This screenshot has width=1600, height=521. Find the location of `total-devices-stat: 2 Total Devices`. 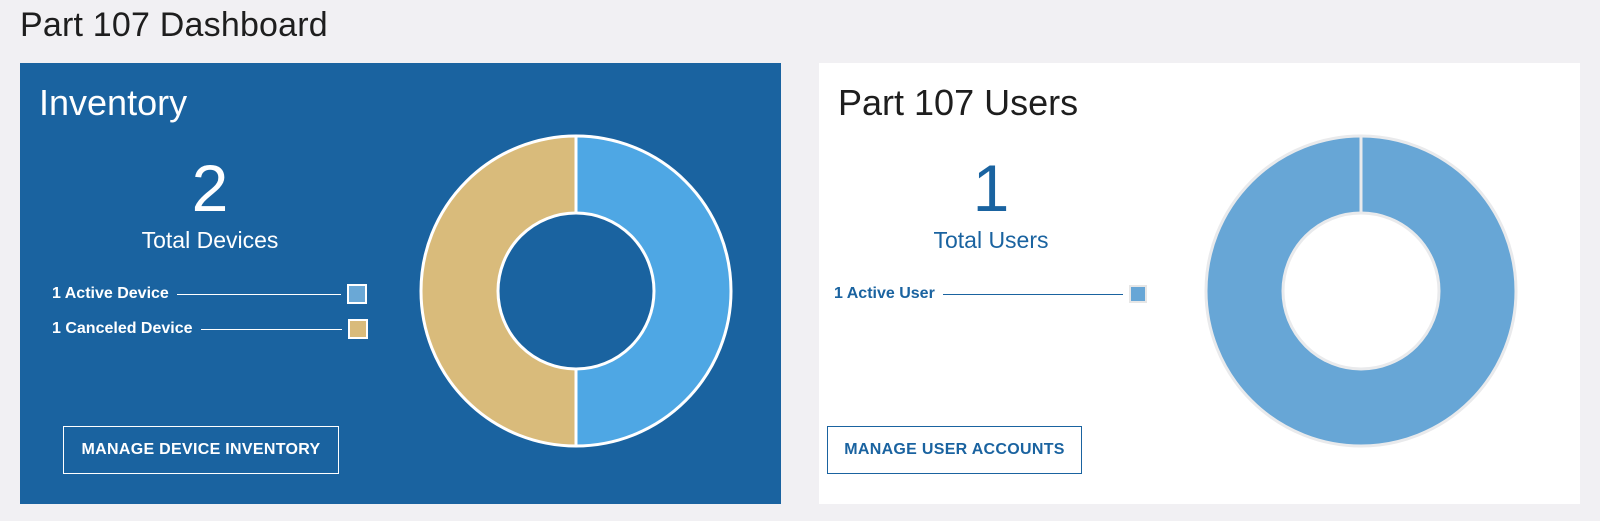

total-devices-stat: 2 Total Devices is located at coordinates (210, 202).